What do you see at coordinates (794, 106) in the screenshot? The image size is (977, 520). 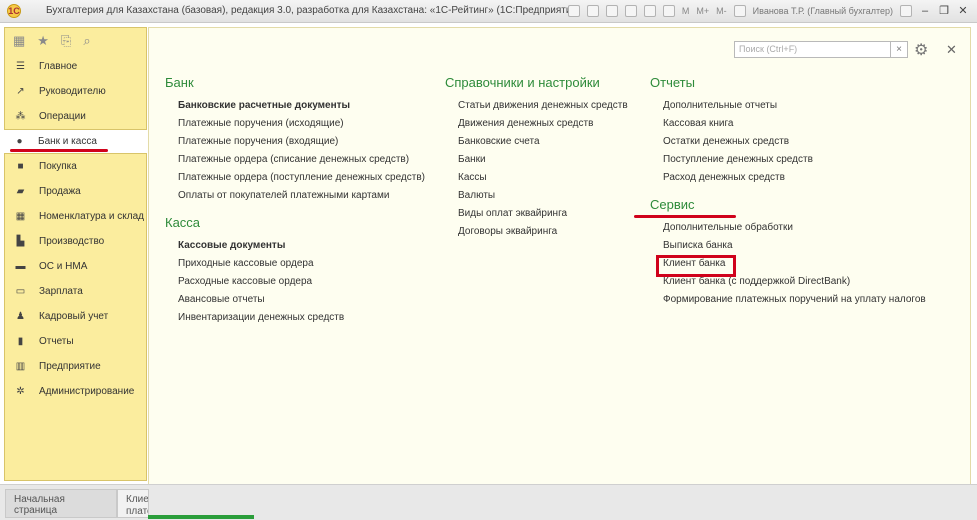 I see `link-additional-reports: Дополнительные отчеты` at bounding box center [794, 106].